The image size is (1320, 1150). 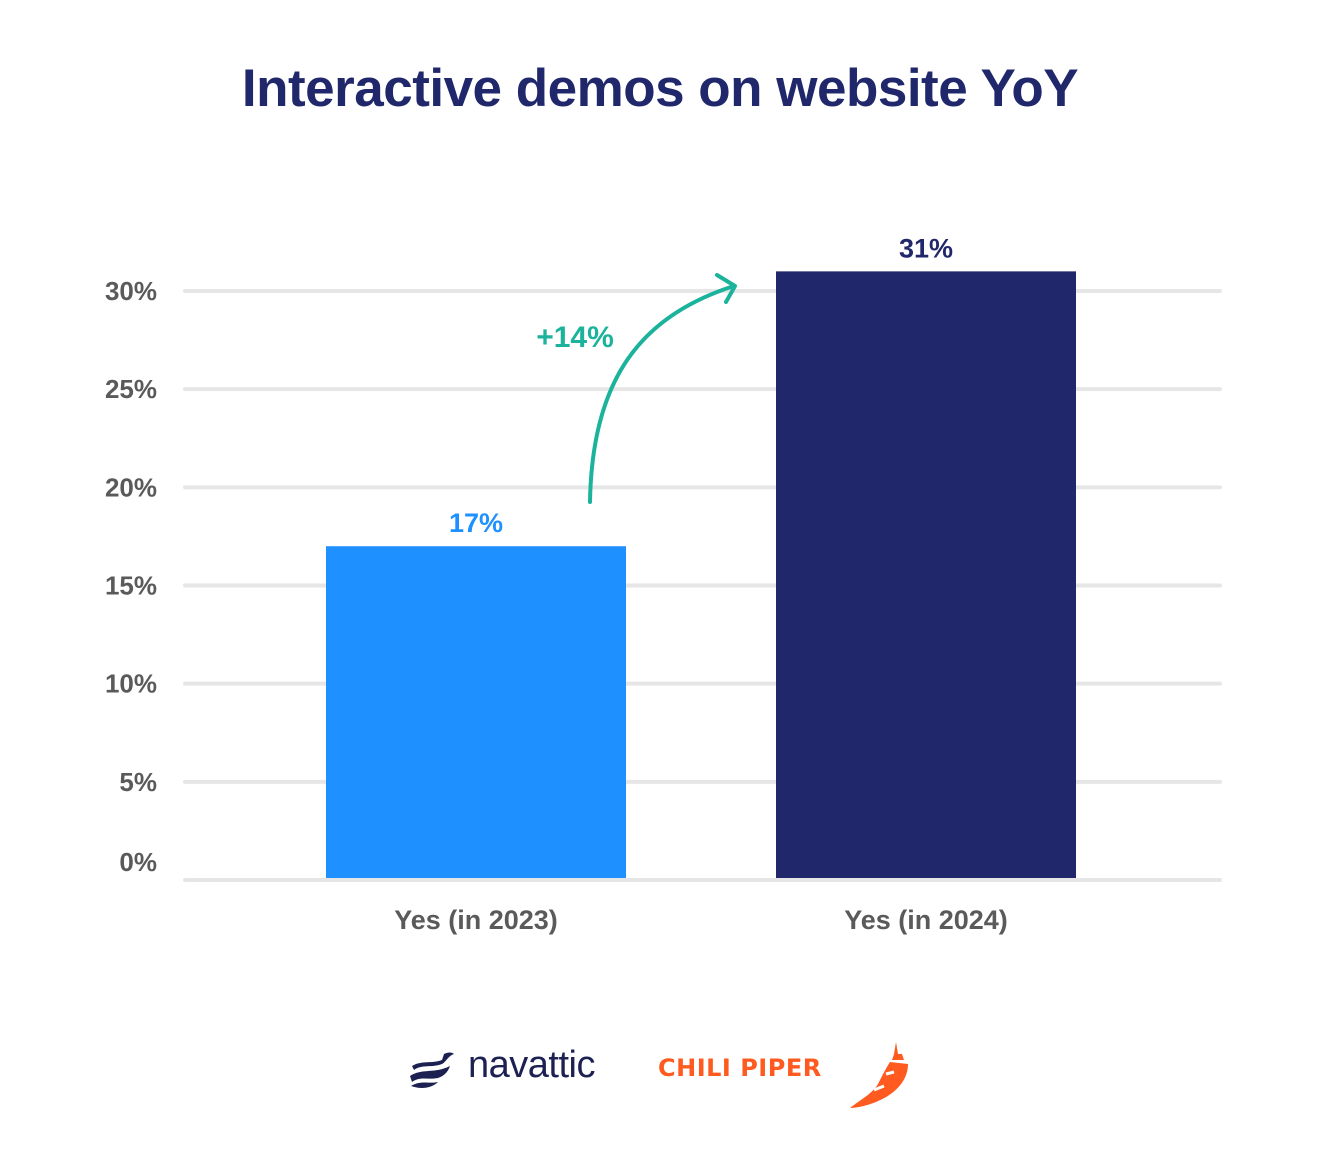 What do you see at coordinates (531, 1065) in the screenshot?
I see `navattic-wordmark: navattic` at bounding box center [531, 1065].